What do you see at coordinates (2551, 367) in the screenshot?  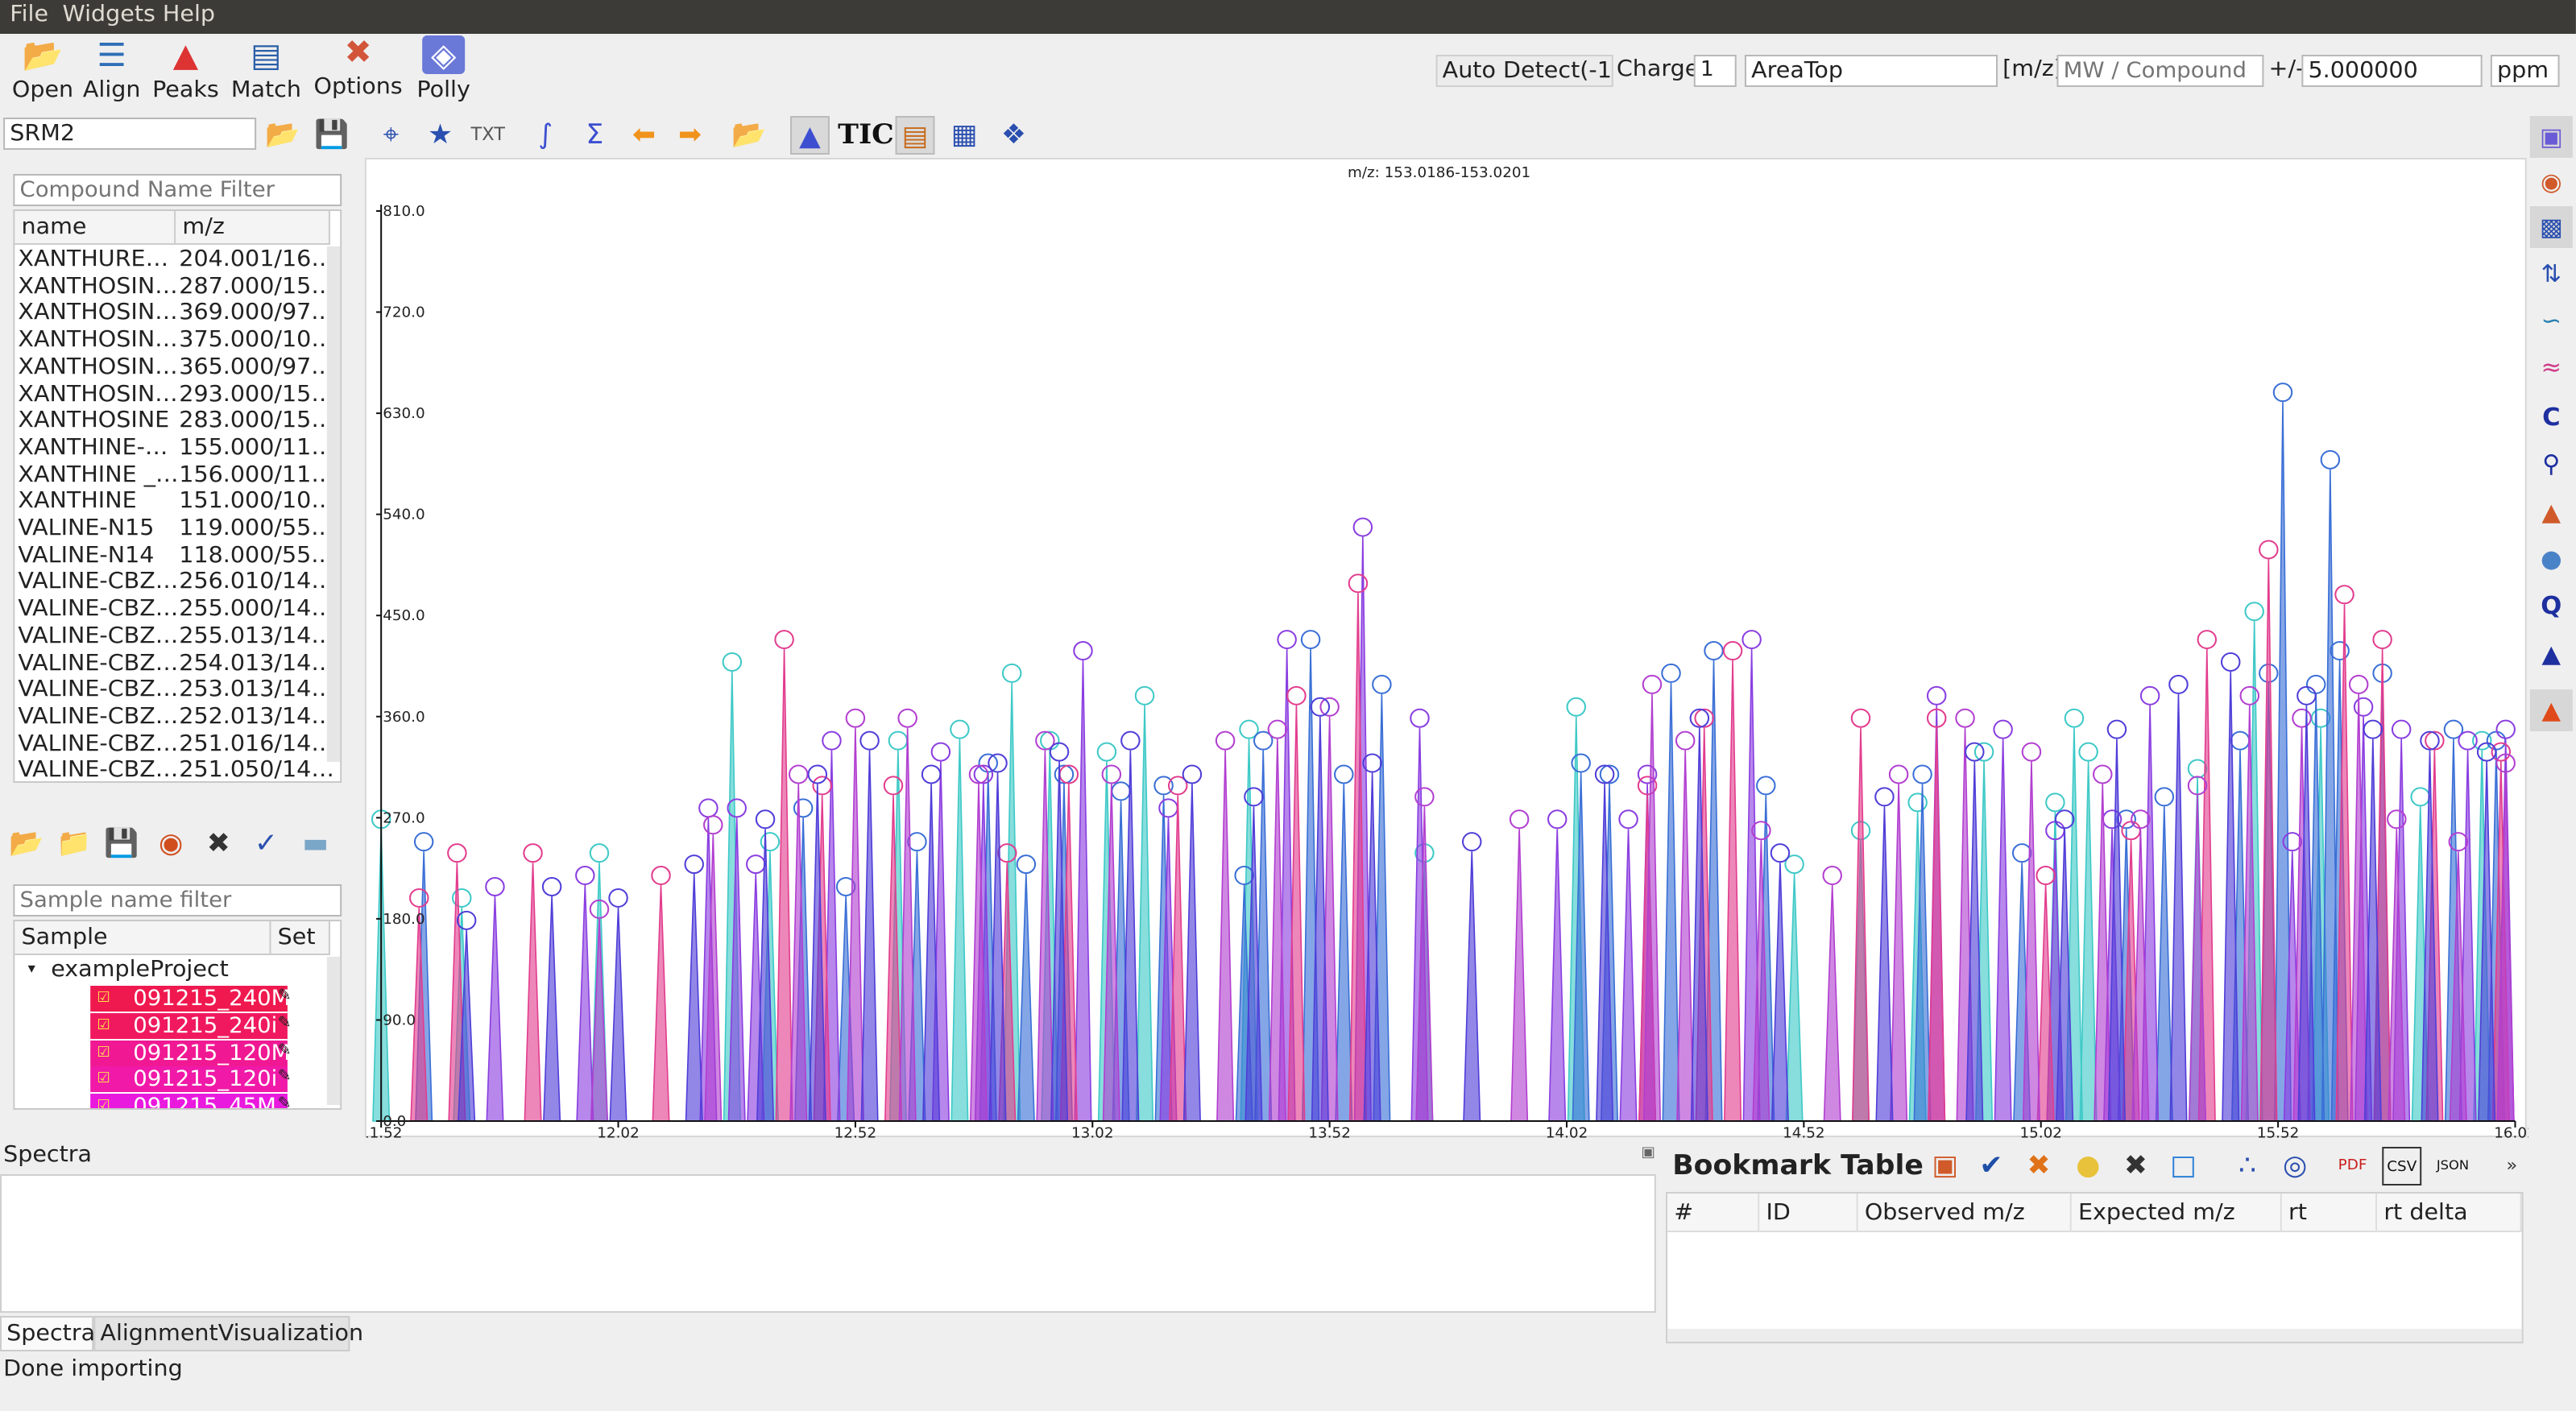 I see `overlay-icon: ≈` at bounding box center [2551, 367].